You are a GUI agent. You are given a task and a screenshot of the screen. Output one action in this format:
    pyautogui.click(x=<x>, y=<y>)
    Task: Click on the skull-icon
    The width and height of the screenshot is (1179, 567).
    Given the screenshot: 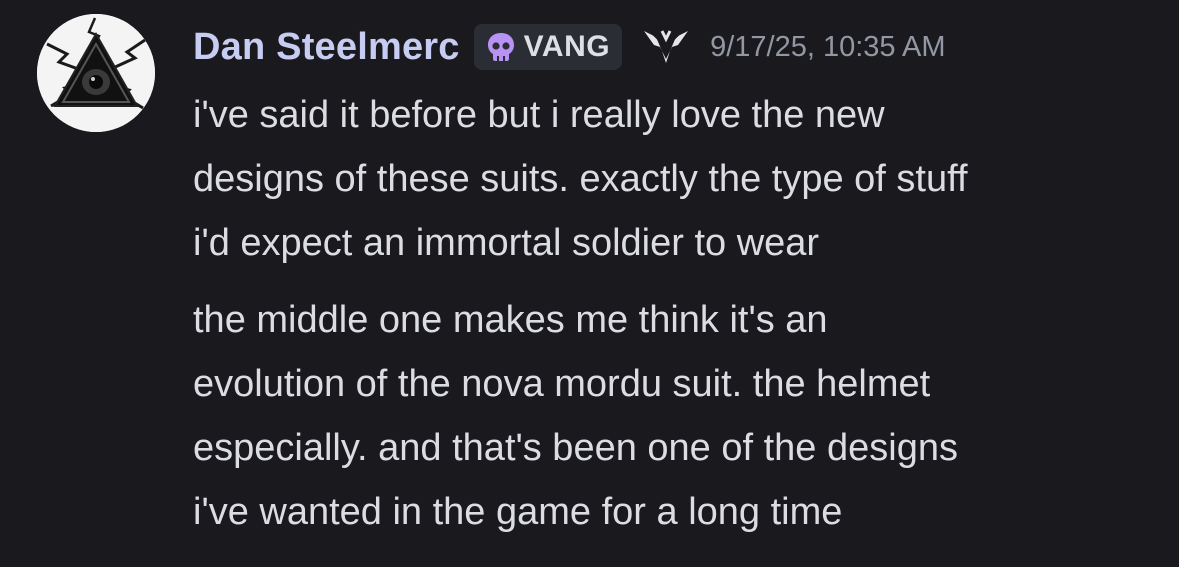 What is the action you would take?
    pyautogui.click(x=500, y=47)
    